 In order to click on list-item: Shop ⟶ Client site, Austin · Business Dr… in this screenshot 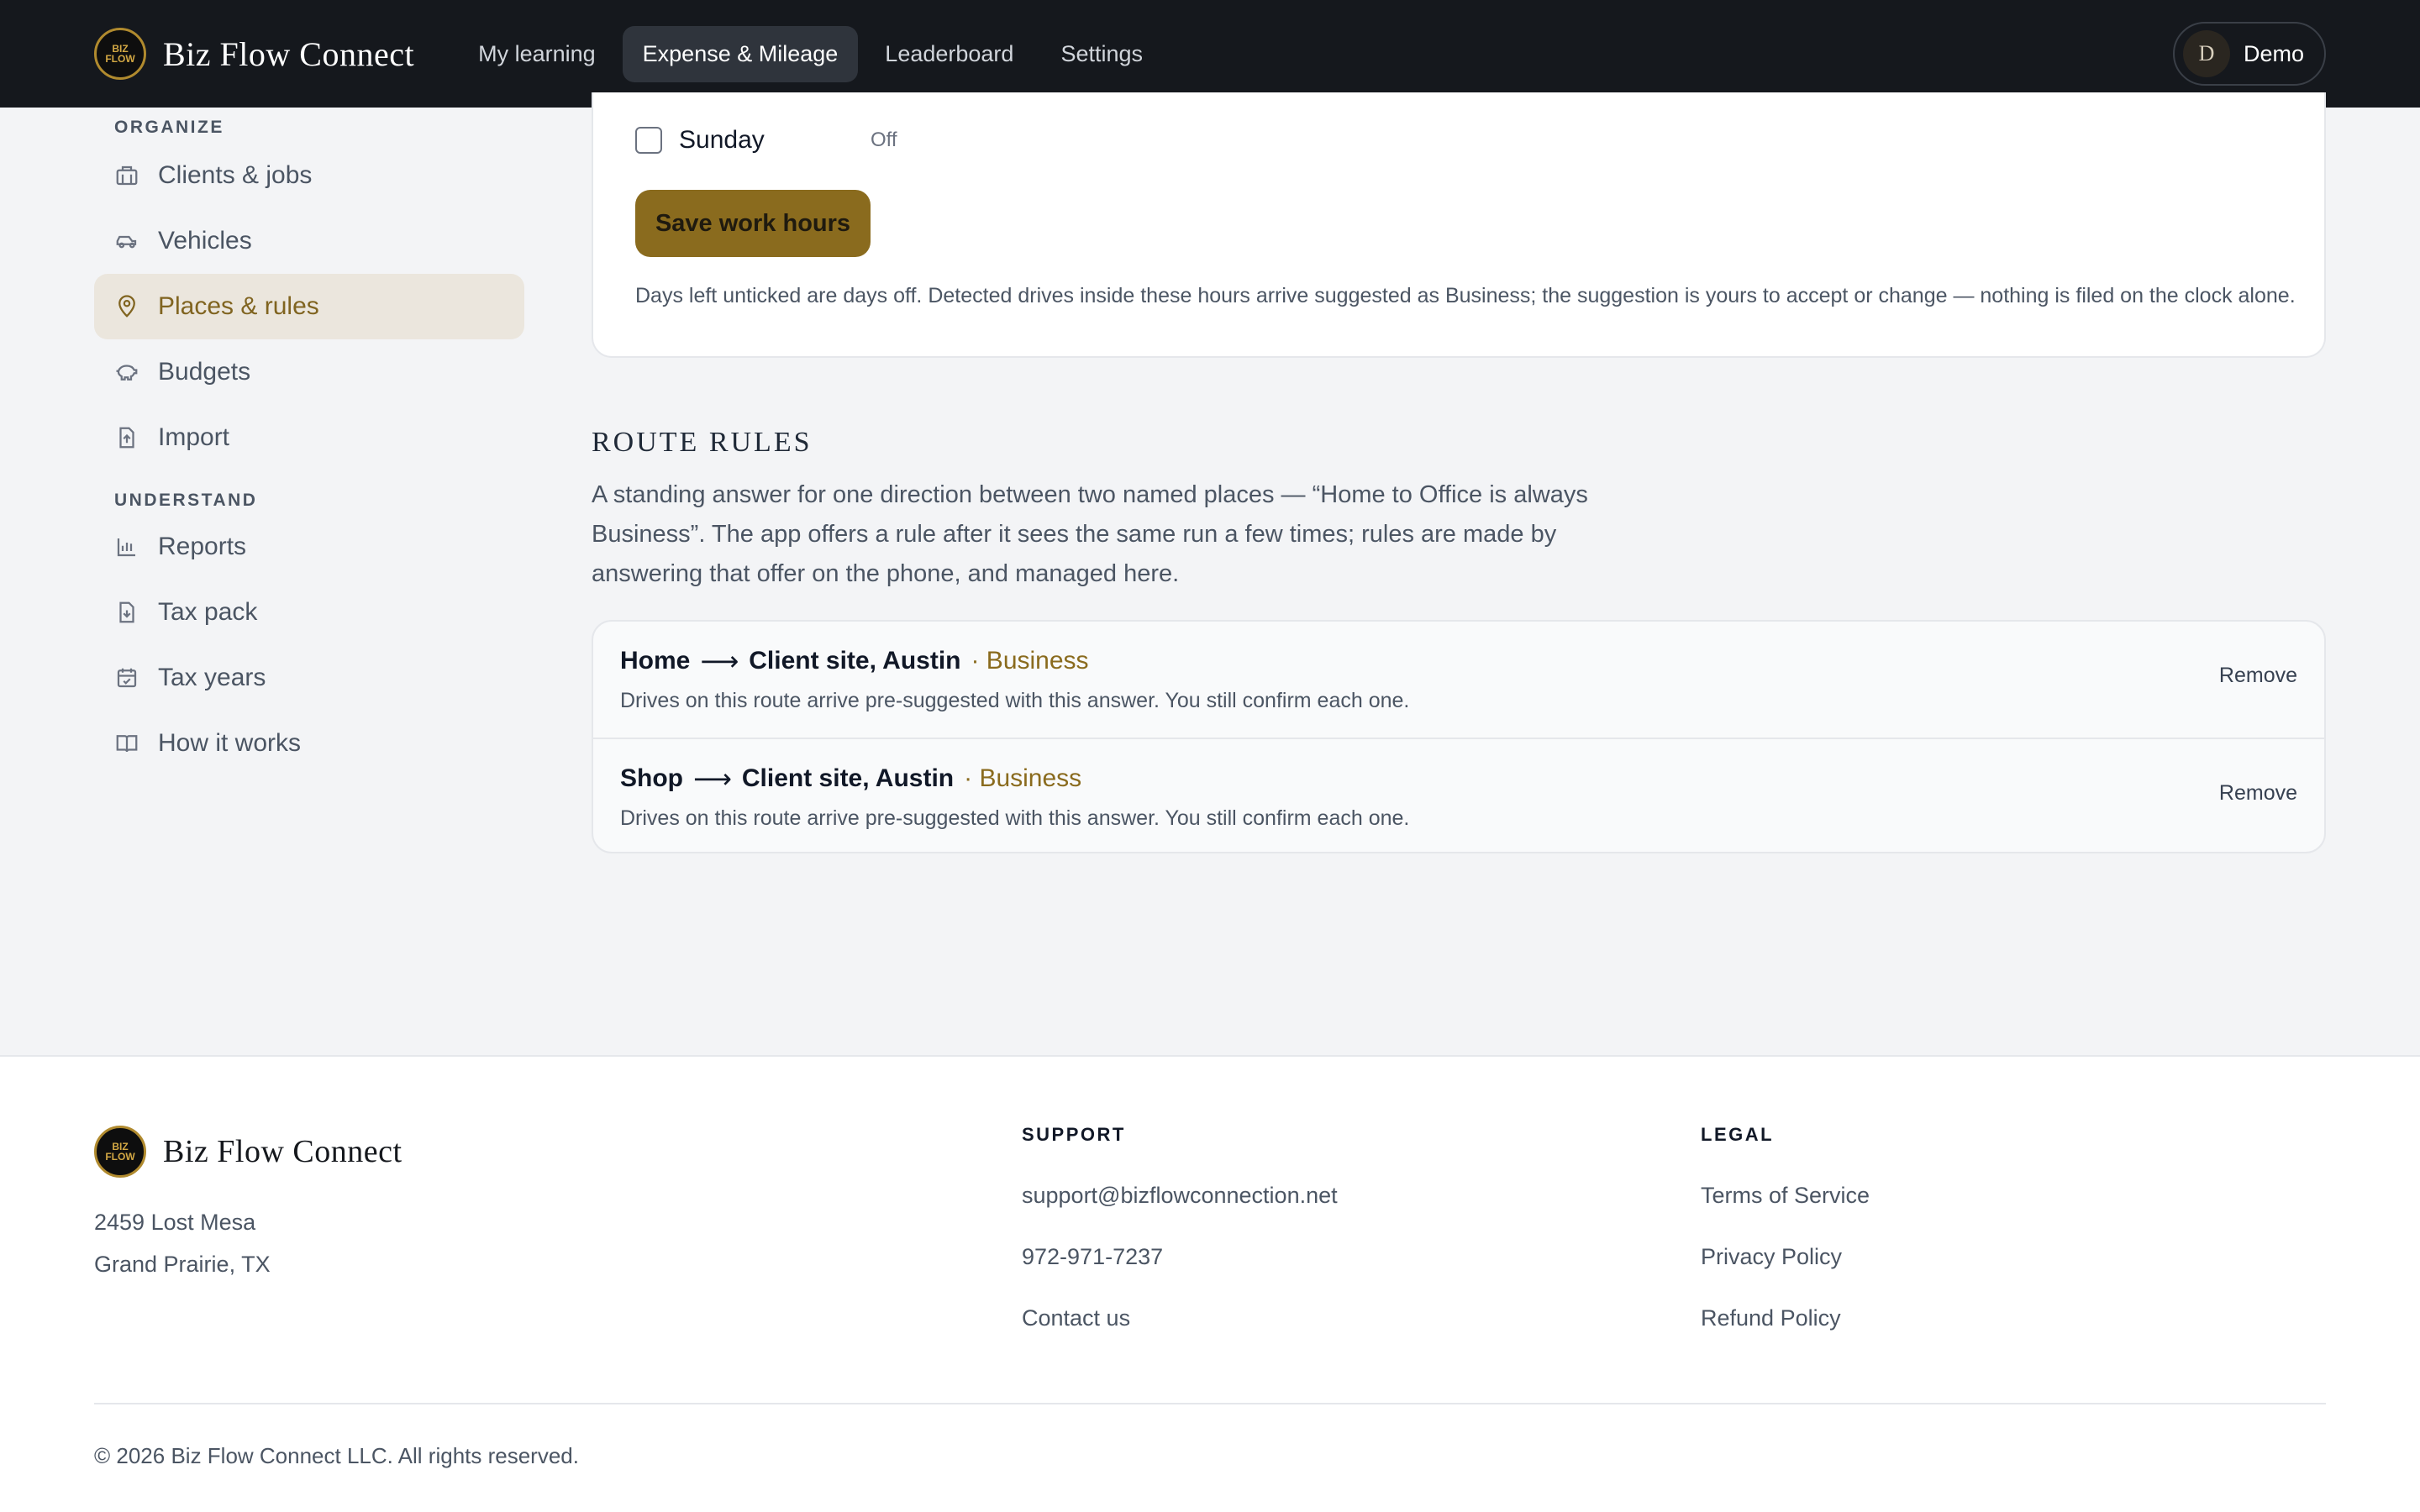, I will do `click(1458, 795)`.